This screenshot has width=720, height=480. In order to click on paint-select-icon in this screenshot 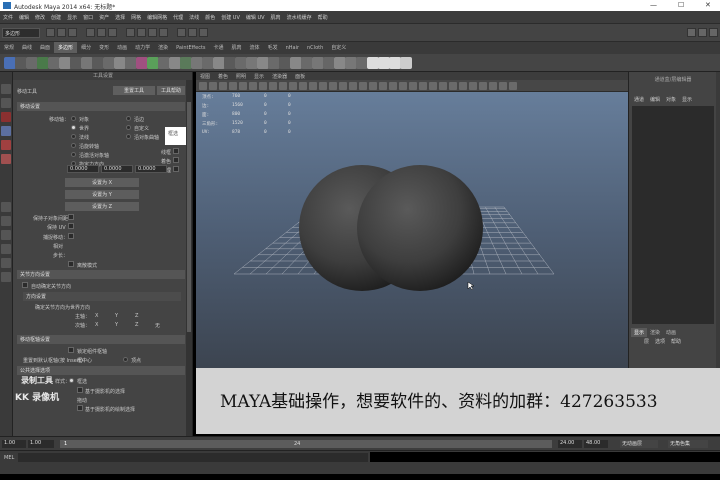, I will do `click(6, 117)`.